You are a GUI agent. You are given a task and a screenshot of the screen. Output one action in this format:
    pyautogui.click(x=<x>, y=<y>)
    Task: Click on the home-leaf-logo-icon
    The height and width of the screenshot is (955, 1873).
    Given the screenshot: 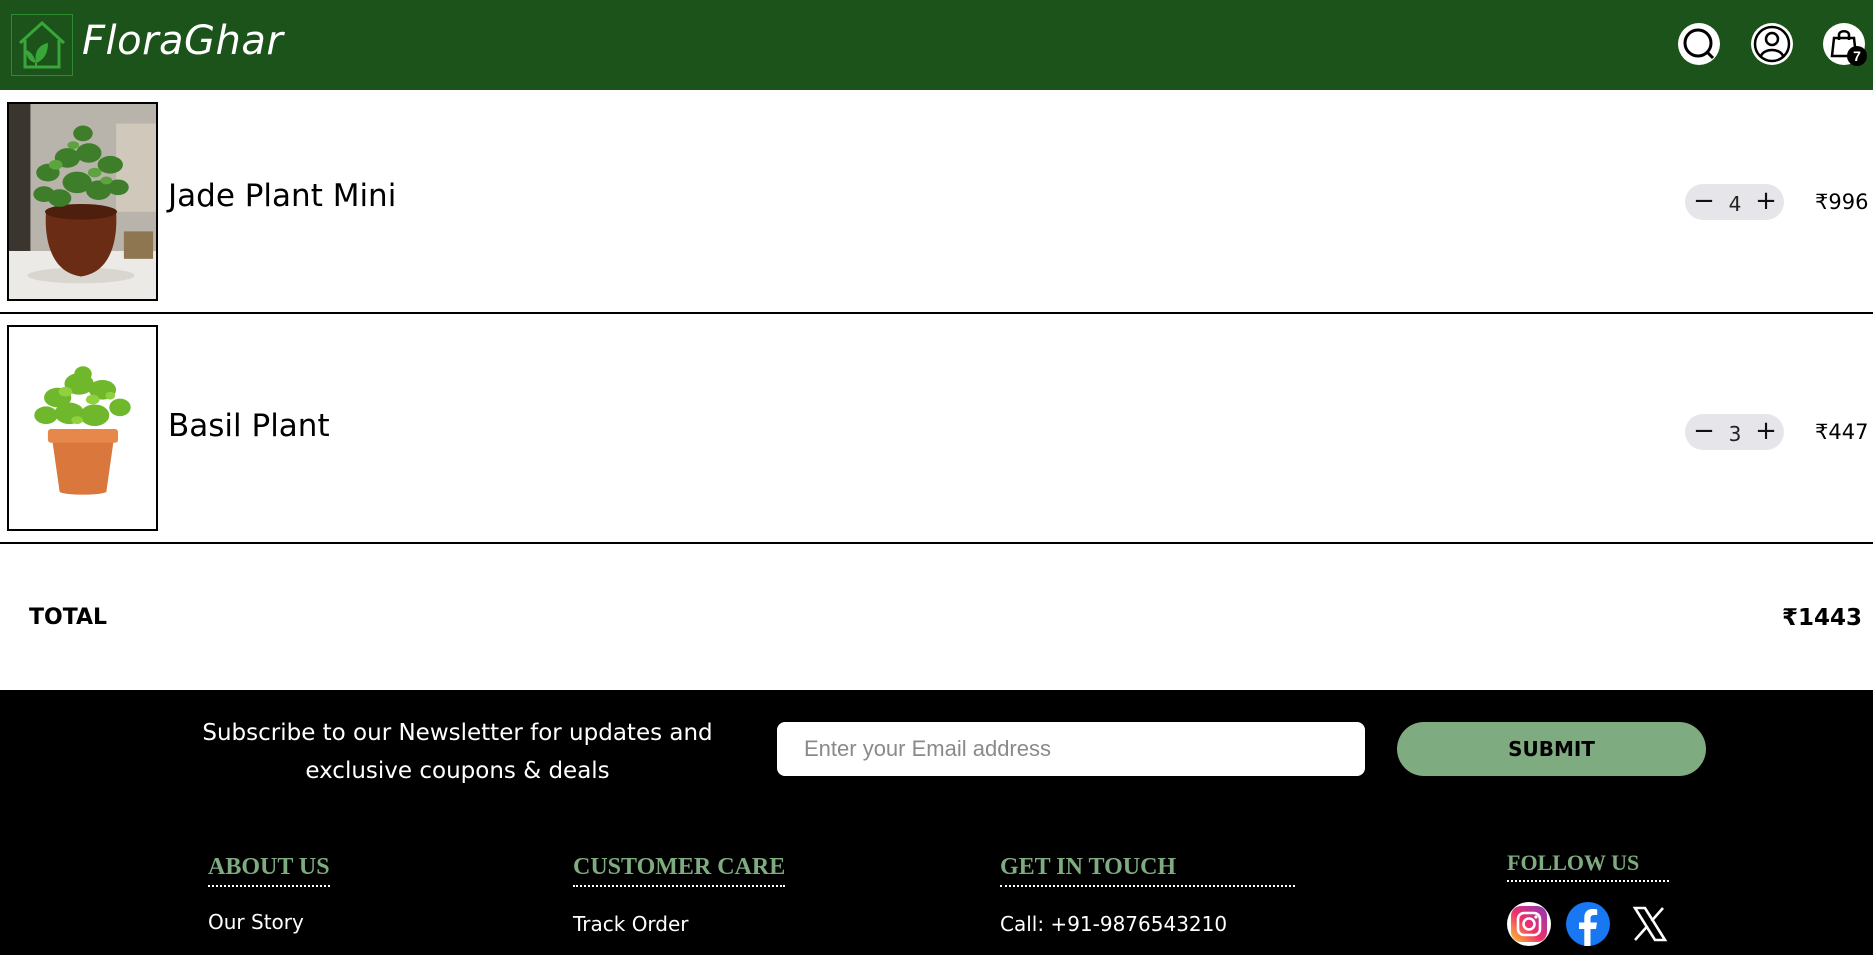 What is the action you would take?
    pyautogui.click(x=42, y=45)
    